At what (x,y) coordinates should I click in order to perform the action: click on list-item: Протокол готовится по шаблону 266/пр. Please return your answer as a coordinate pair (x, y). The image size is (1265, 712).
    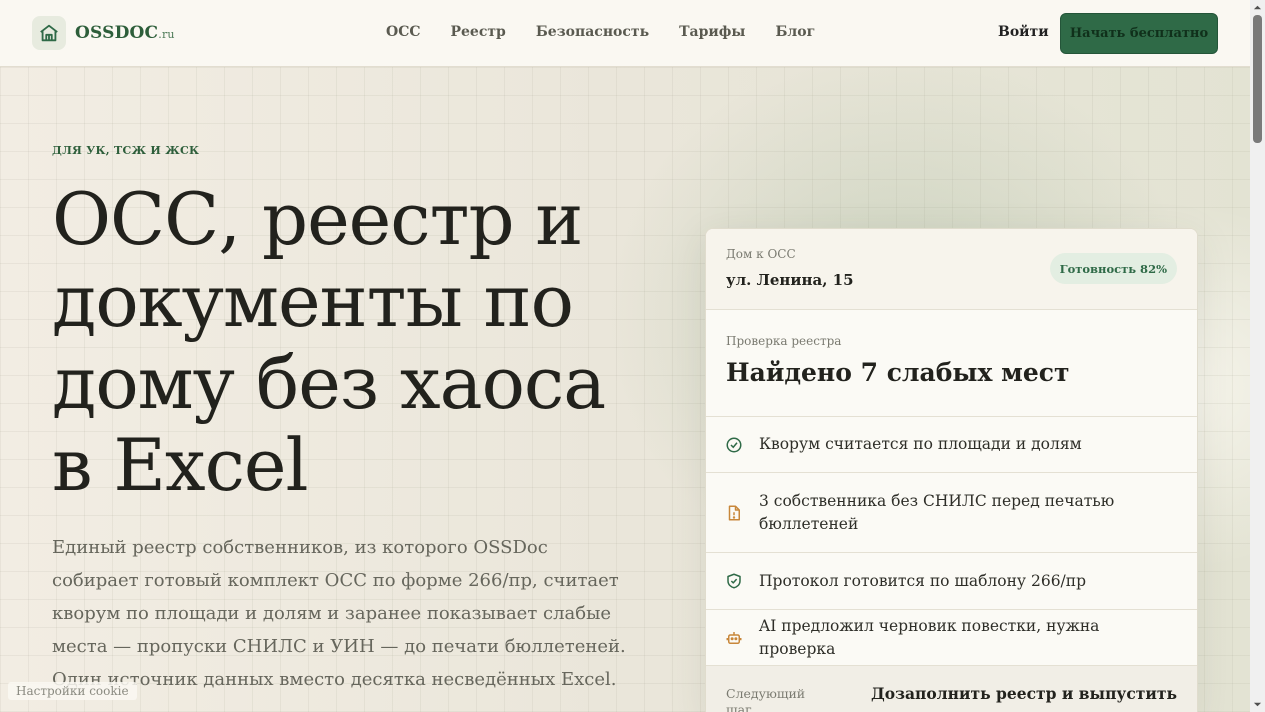
    Looking at the image, I should click on (951, 581).